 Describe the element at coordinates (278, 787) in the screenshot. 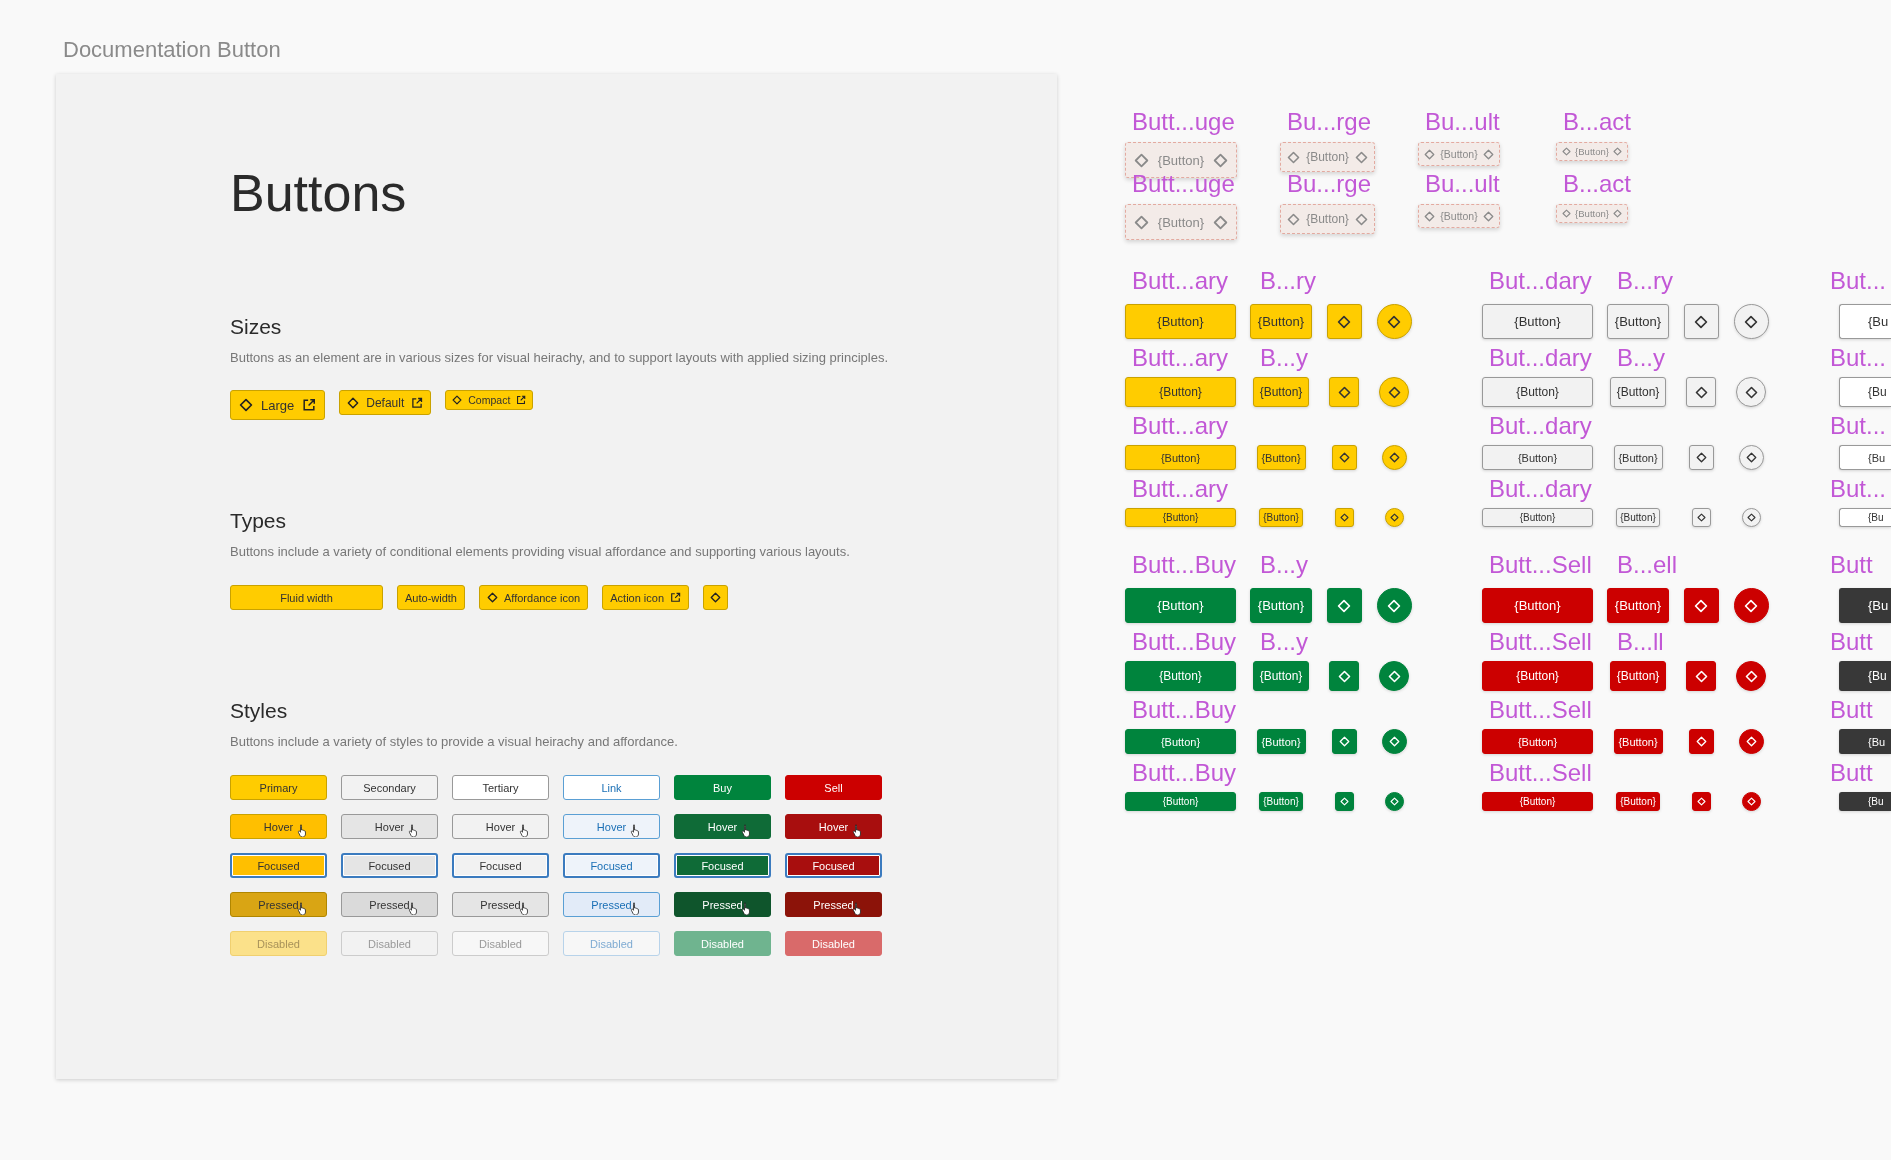

I see `button: Primary` at that location.